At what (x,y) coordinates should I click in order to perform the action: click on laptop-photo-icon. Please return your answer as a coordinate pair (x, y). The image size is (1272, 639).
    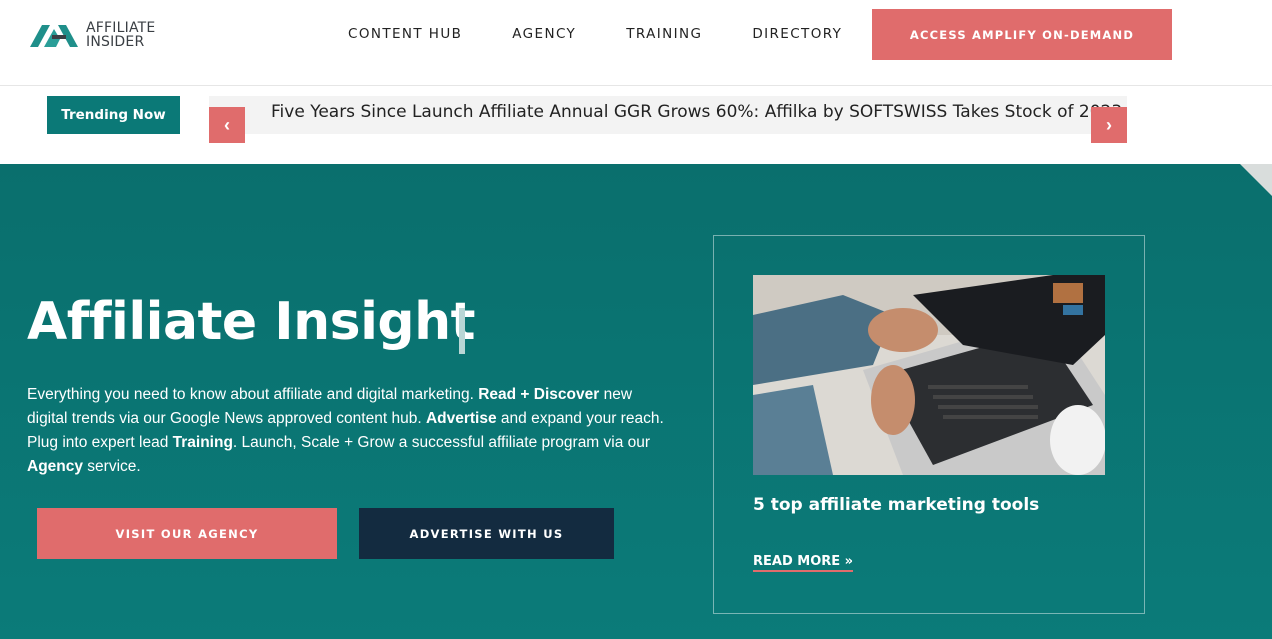
    Looking at the image, I should click on (929, 375).